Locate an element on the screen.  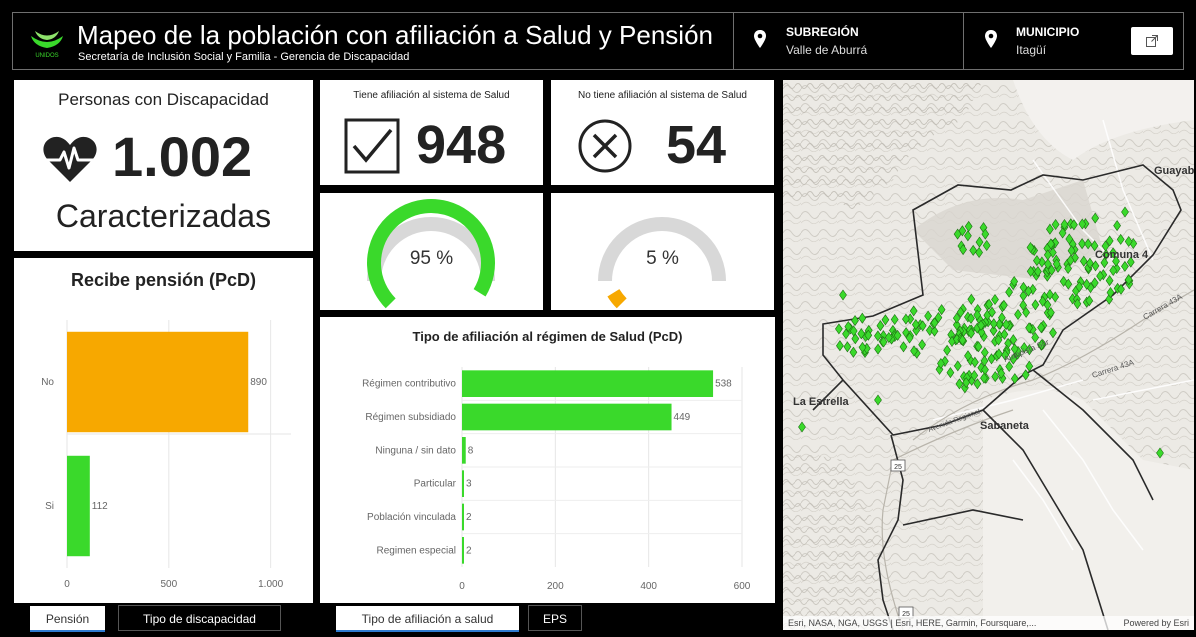
data-label: 8 is located at coordinates (471, 450).